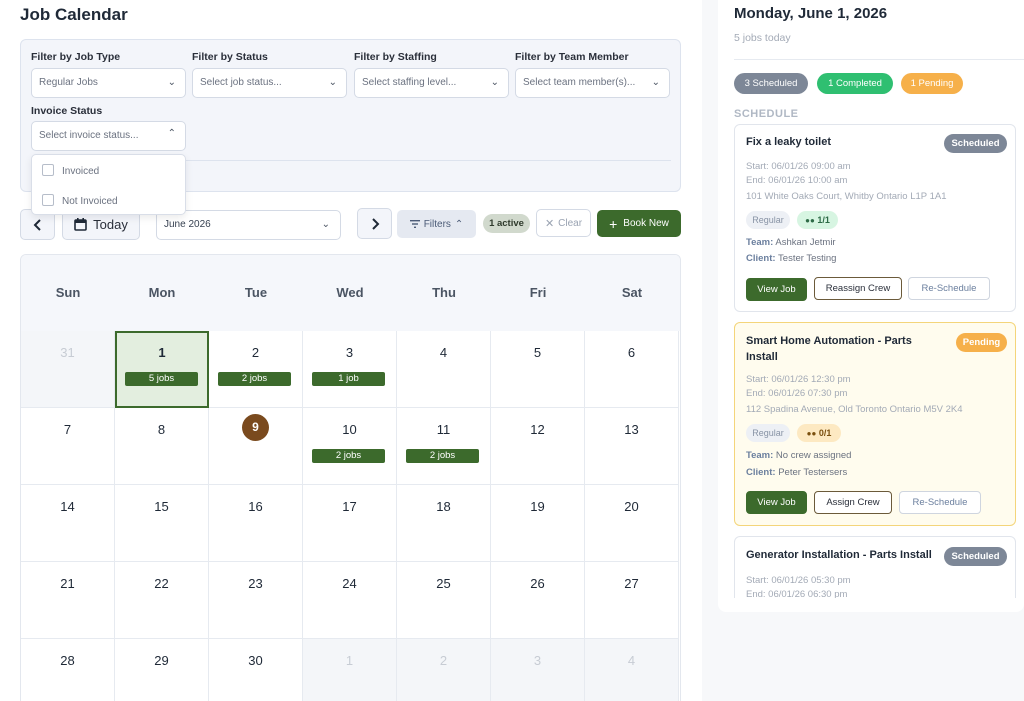  What do you see at coordinates (459, 224) in the screenshot?
I see `chevron-up-icon: ⌃` at bounding box center [459, 224].